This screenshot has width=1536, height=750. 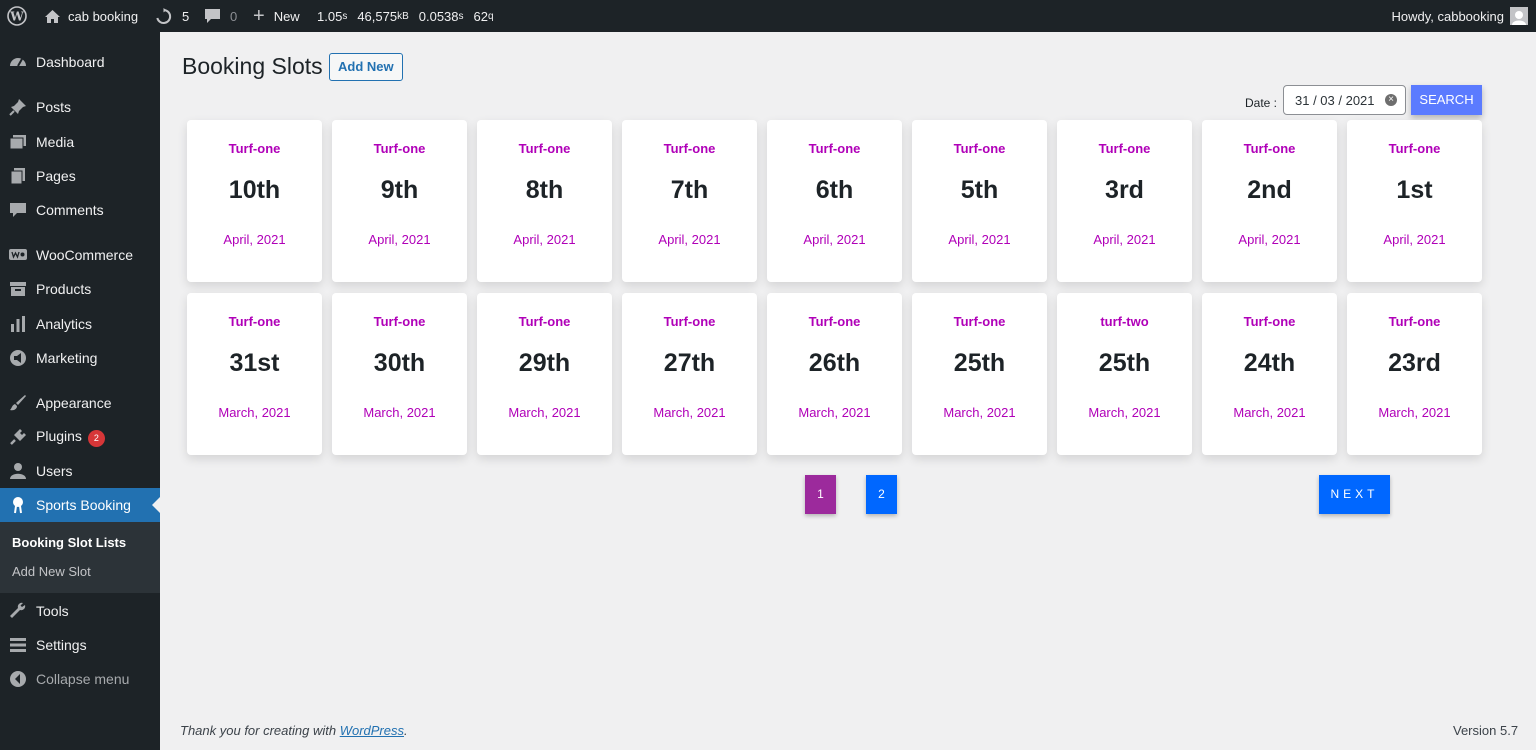 I want to click on slot-day: 6th, so click(x=834, y=190).